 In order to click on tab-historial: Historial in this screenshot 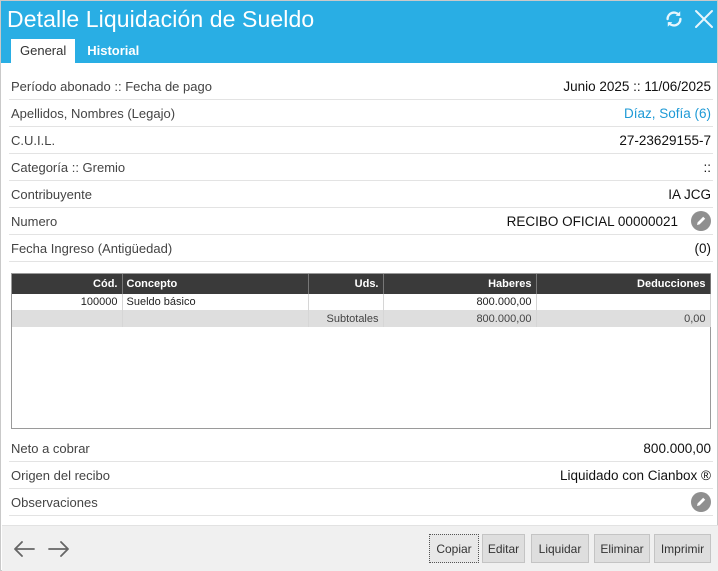, I will do `click(111, 51)`.